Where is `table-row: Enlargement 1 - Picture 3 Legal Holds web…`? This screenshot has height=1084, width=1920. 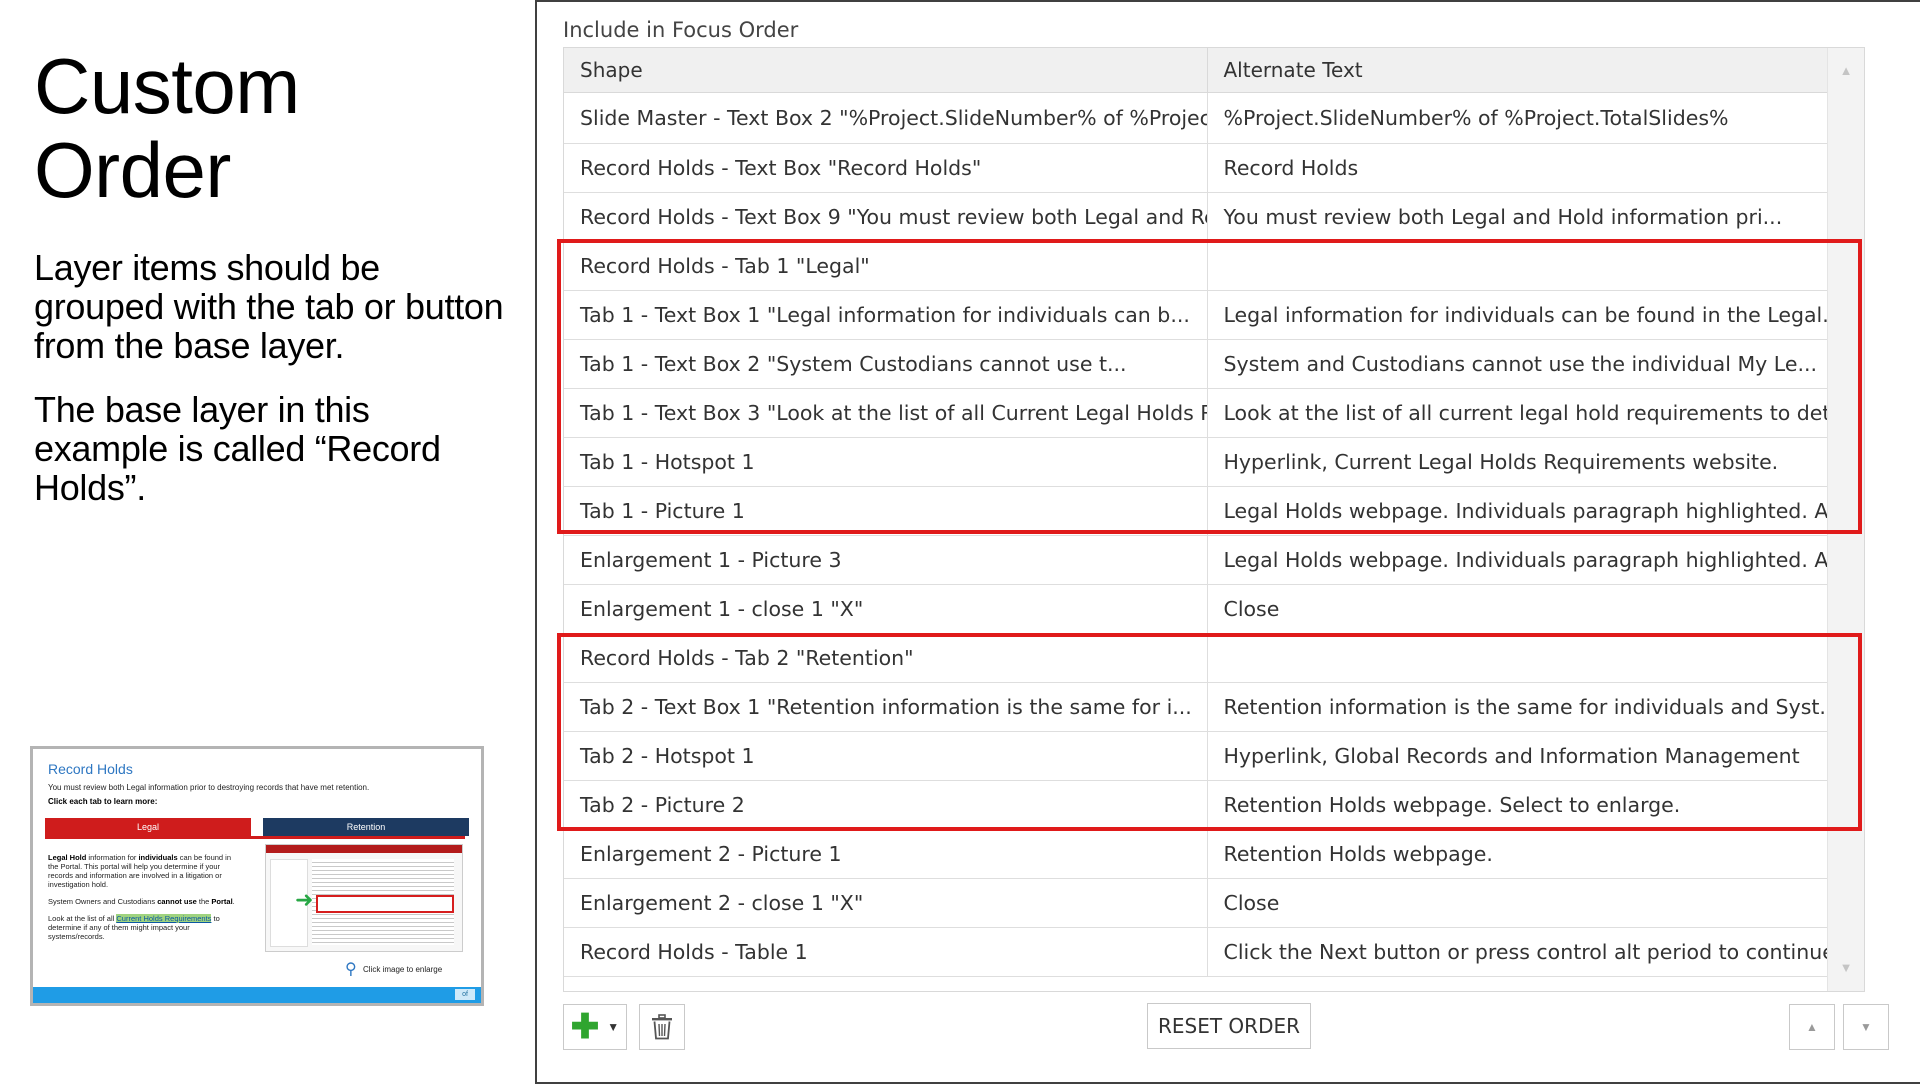 table-row: Enlargement 1 - Picture 3 Legal Holds web… is located at coordinates (1214, 560).